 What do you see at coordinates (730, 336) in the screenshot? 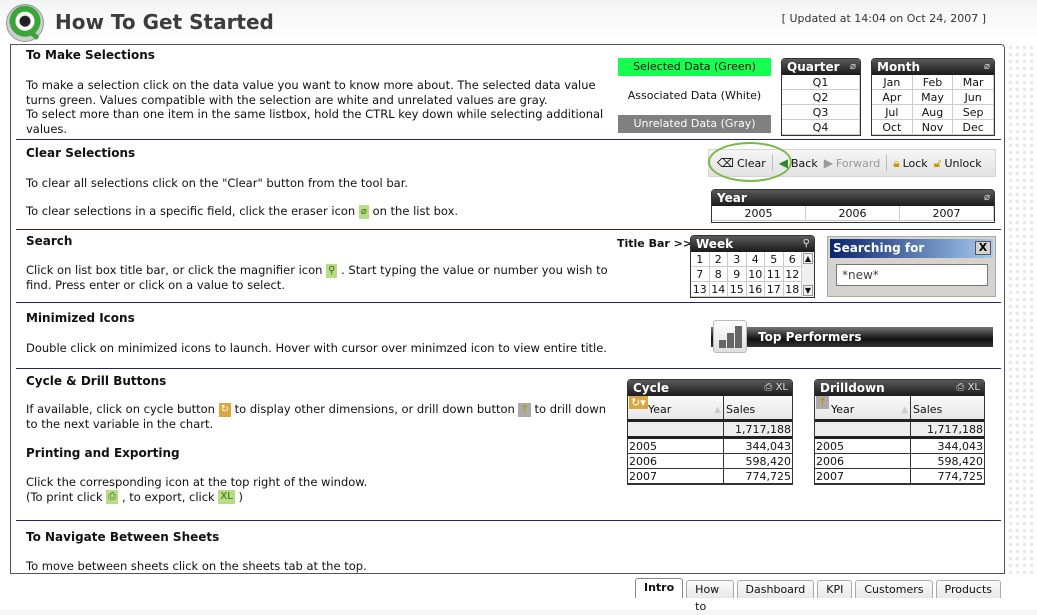
I see `bar-chart-icon` at bounding box center [730, 336].